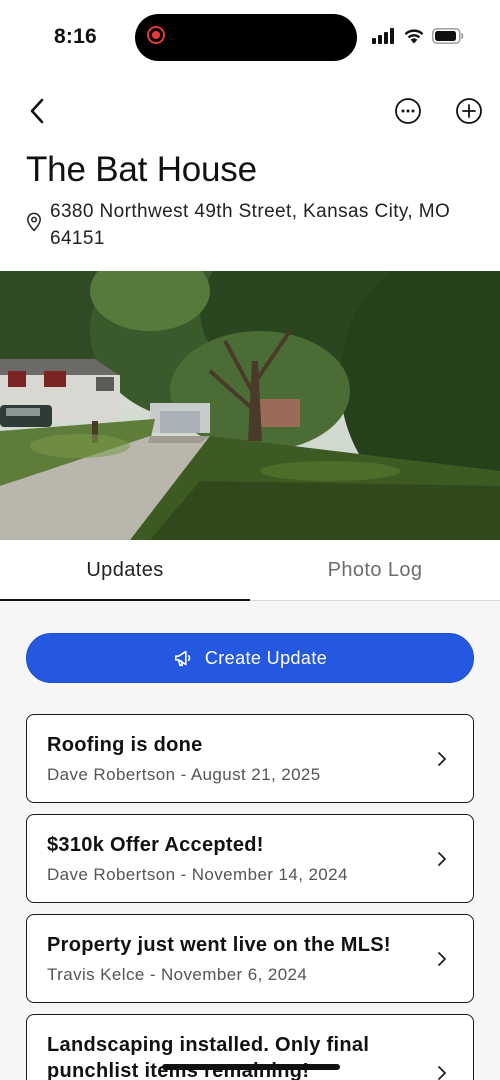  I want to click on update-title: $310k Offer Accepted!, so click(155, 845).